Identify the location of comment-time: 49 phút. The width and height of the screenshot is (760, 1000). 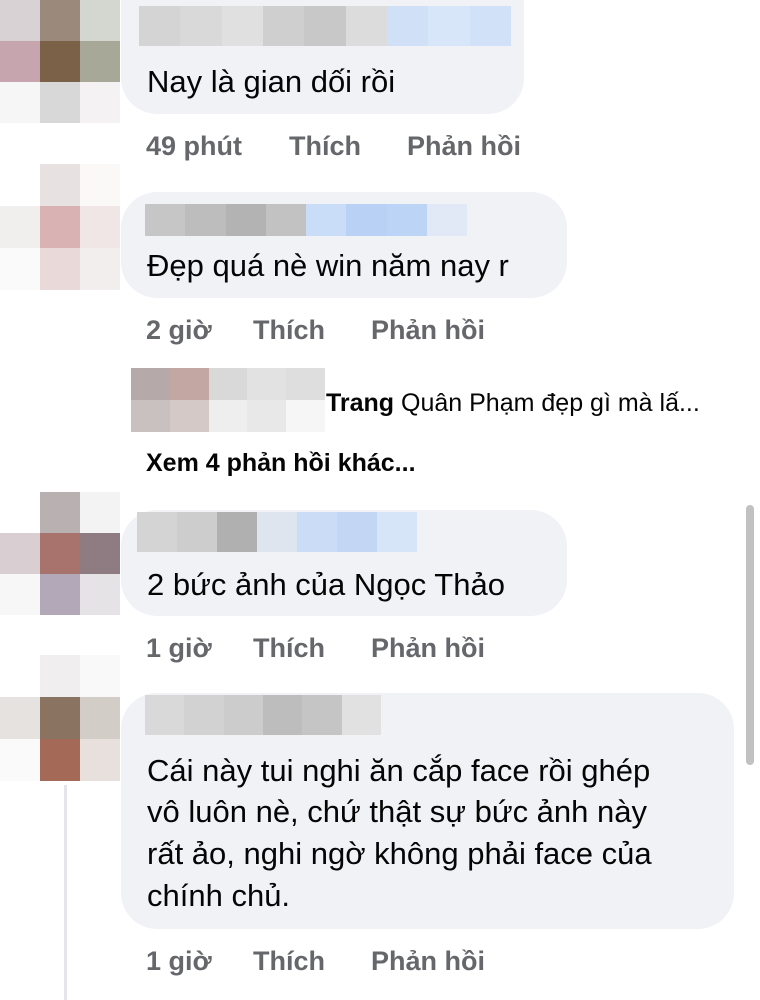
(194, 146).